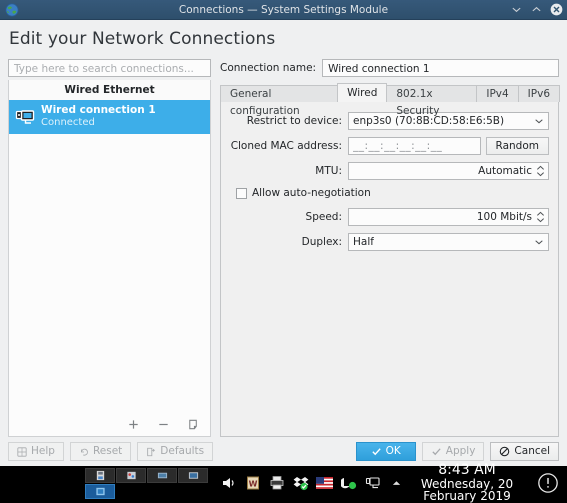  What do you see at coordinates (467, 470) in the screenshot?
I see `clock-time: 8:43 AM` at bounding box center [467, 470].